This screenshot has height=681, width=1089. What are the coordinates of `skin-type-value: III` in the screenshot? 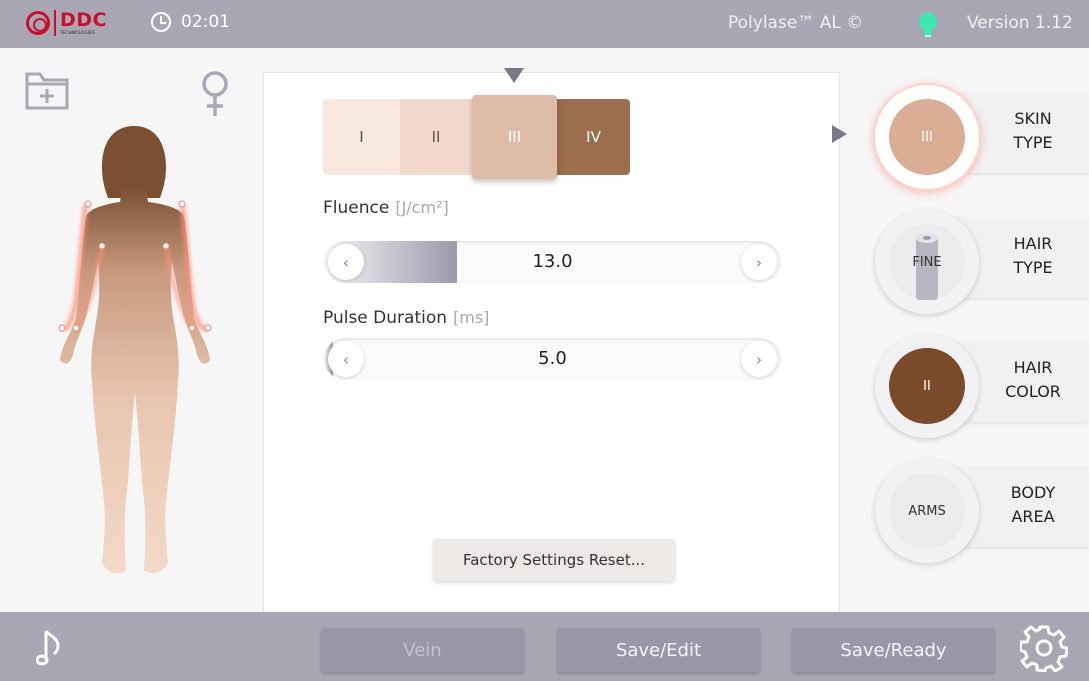 It's located at (927, 137).